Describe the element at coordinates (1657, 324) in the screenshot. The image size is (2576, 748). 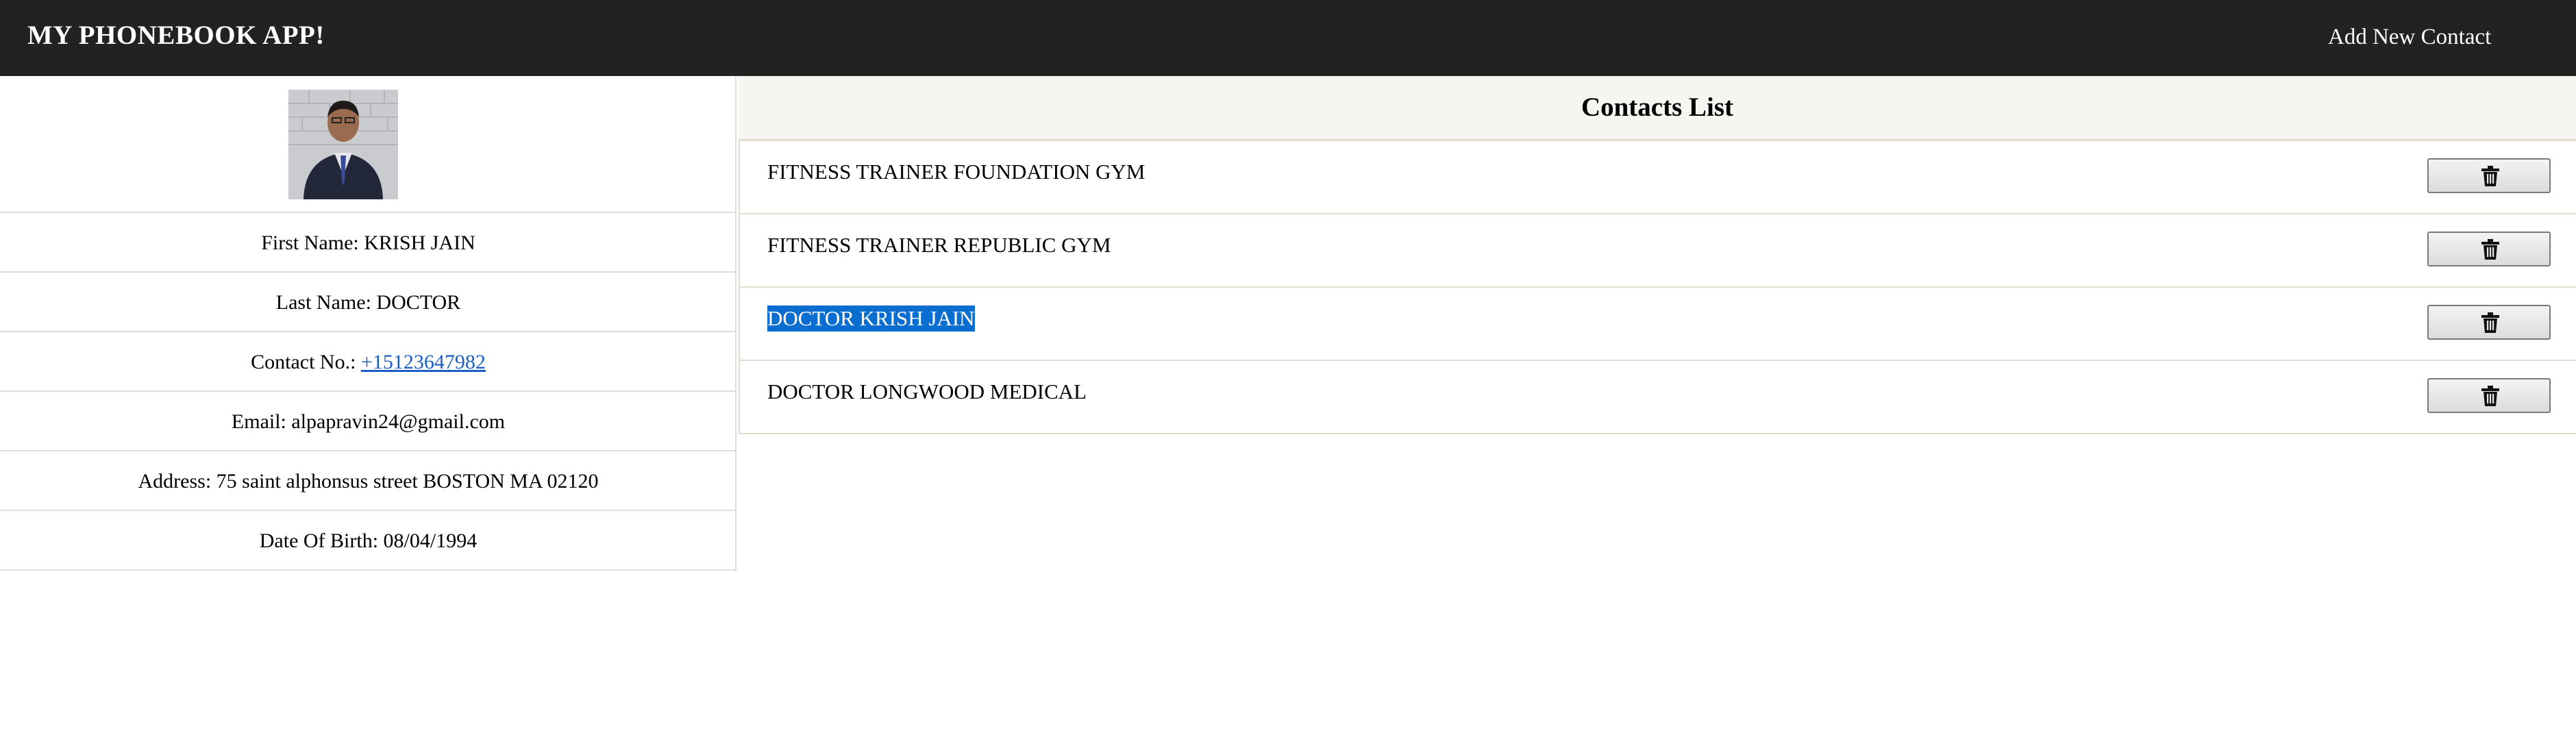
I see `contact-item: DOCTOR KRISH JAIN` at that location.